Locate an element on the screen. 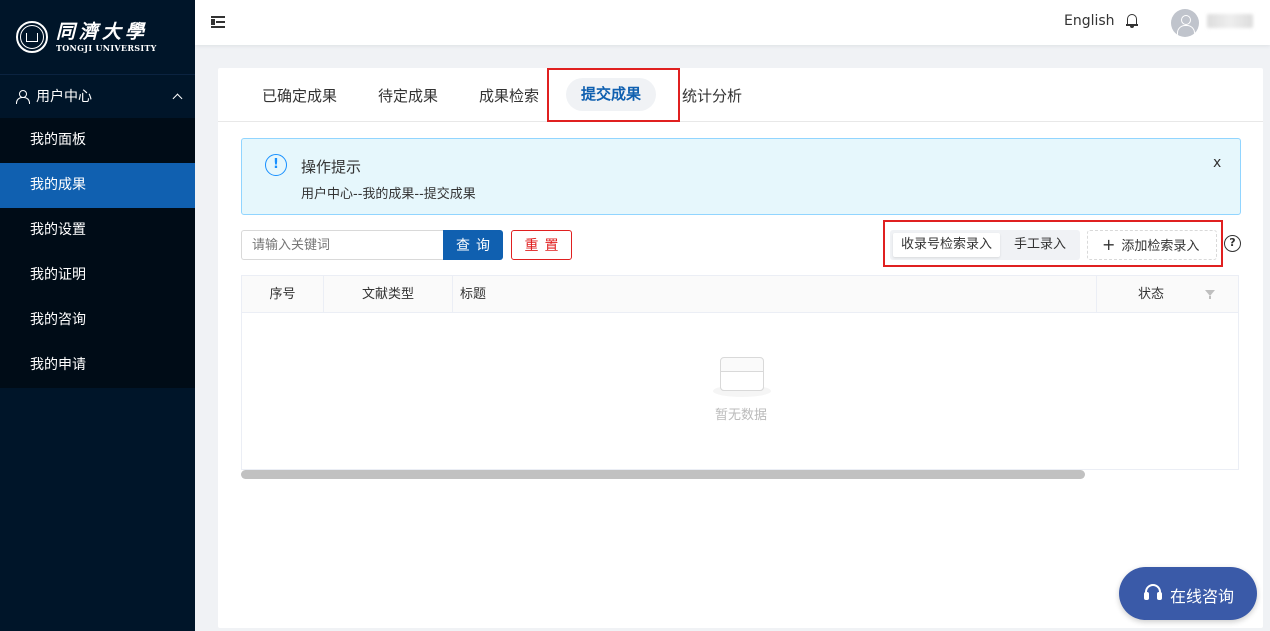 Image resolution: width=1270 pixels, height=631 pixels. tab-pending-achievements: 待定成果 is located at coordinates (408, 95).